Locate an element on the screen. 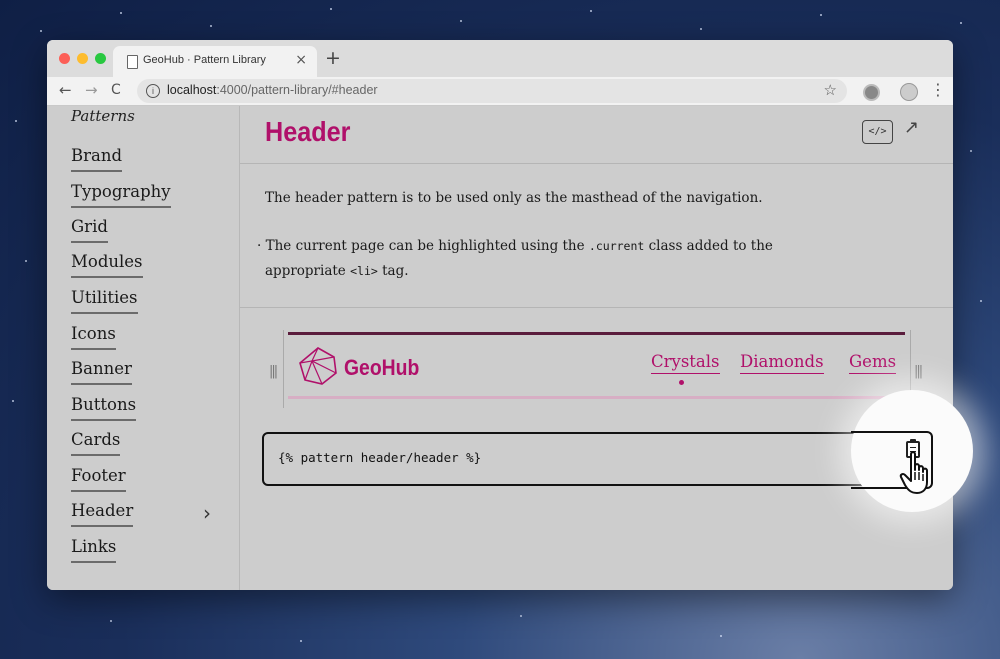  open-external-icon: ↗ is located at coordinates (911, 127).